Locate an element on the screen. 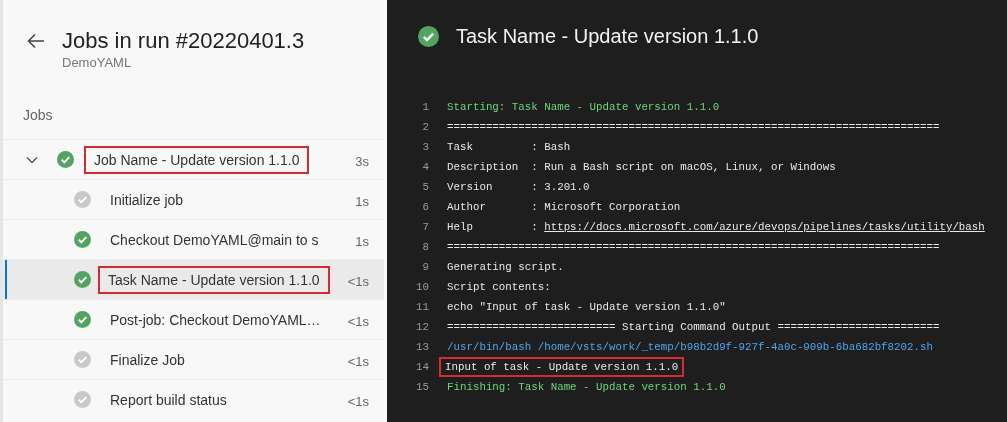 This screenshot has width=1007, height=422. line-number: 10 is located at coordinates (422, 287).